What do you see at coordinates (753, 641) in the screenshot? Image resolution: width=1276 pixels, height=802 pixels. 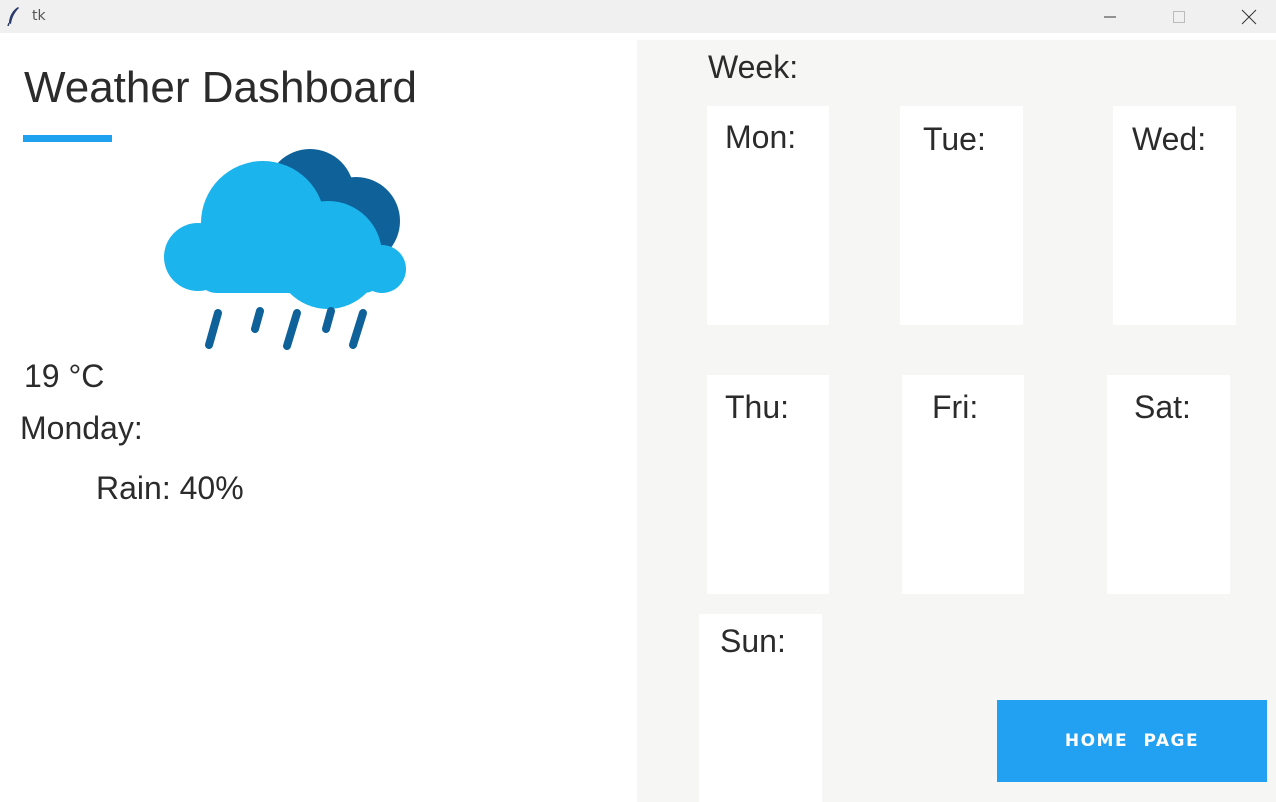 I see `day-card-label: Sun:` at bounding box center [753, 641].